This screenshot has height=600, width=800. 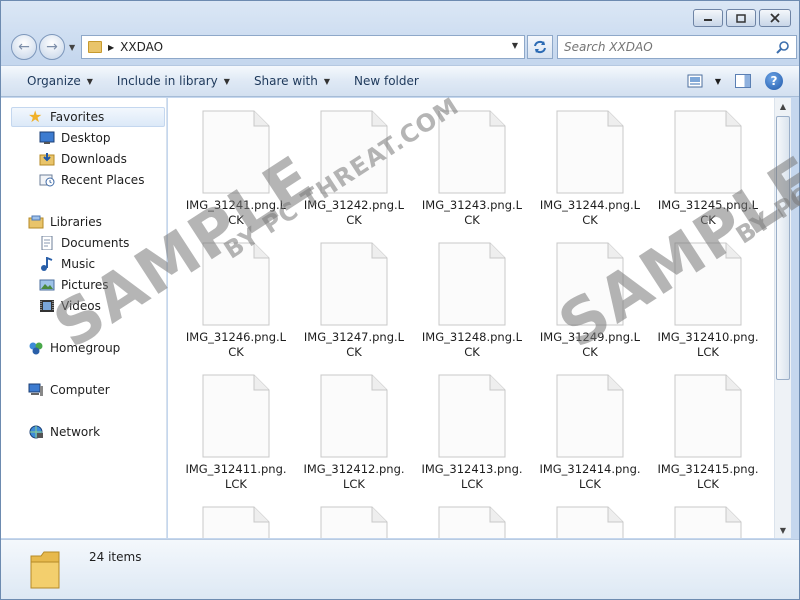 I want to click on change-view-button: ▼, so click(x=704, y=81).